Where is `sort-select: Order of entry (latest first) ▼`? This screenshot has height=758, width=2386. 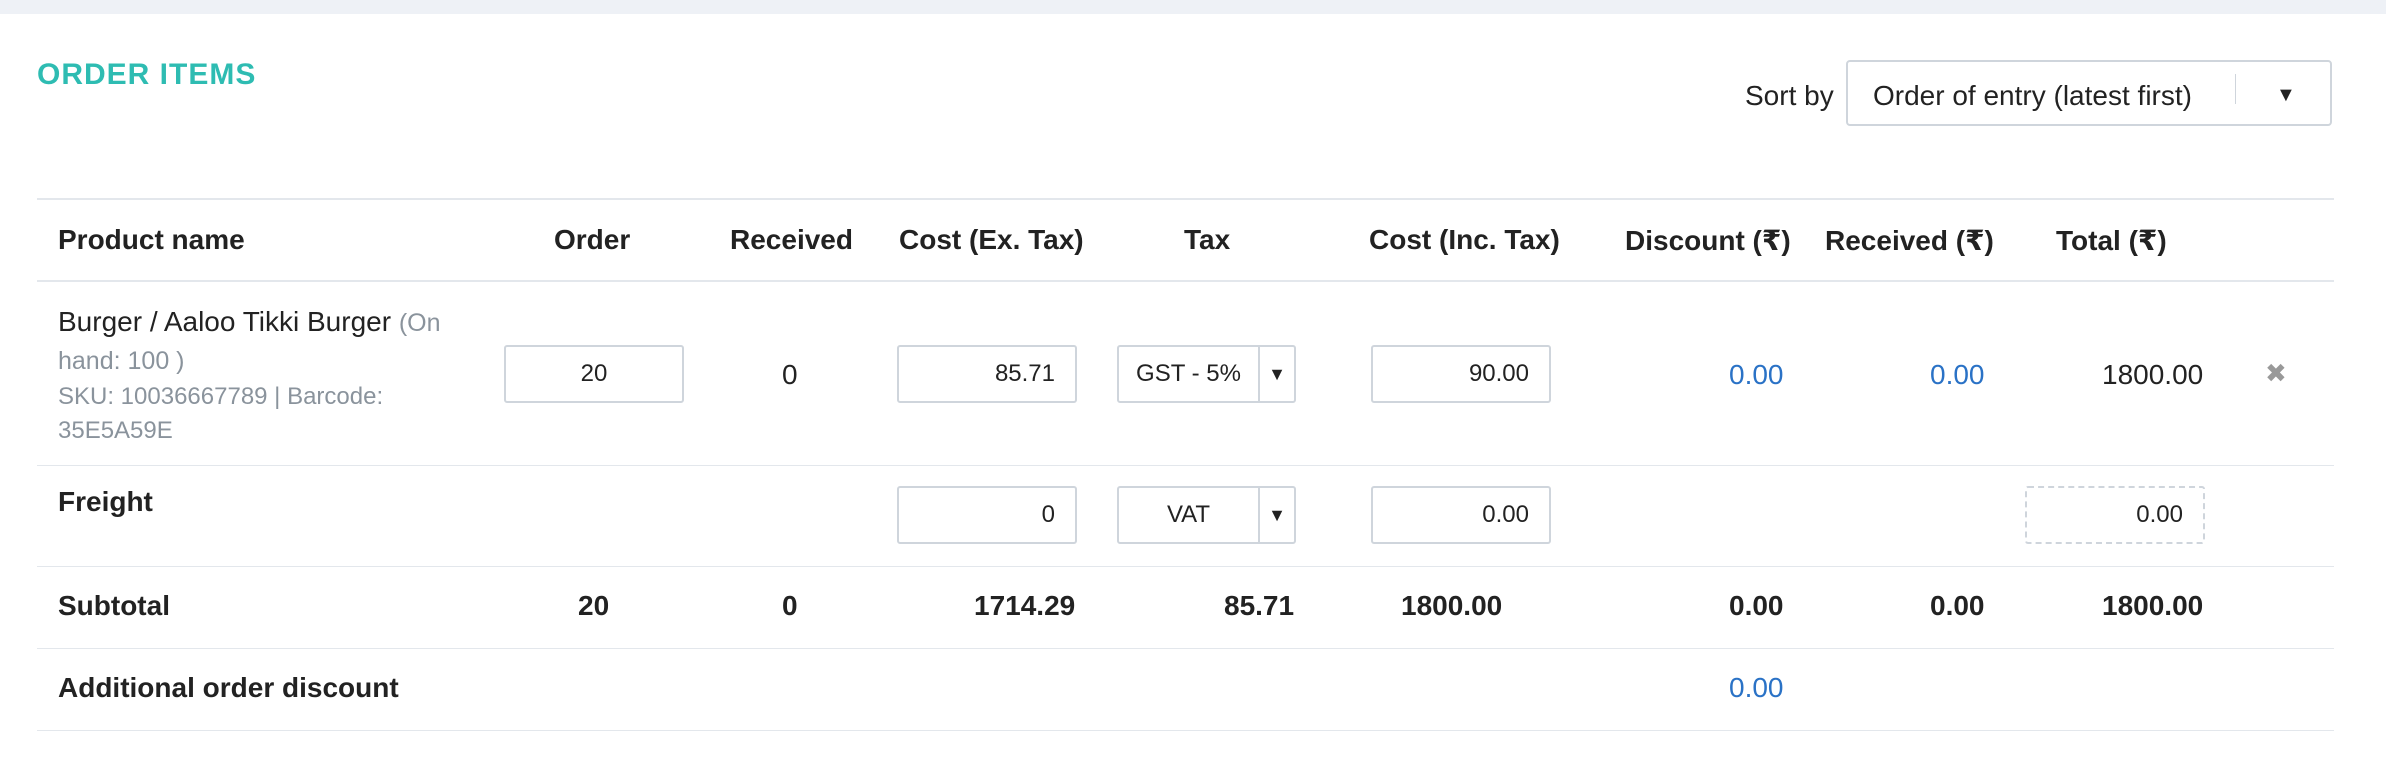
sort-select: Order of entry (latest first) ▼ is located at coordinates (2089, 93).